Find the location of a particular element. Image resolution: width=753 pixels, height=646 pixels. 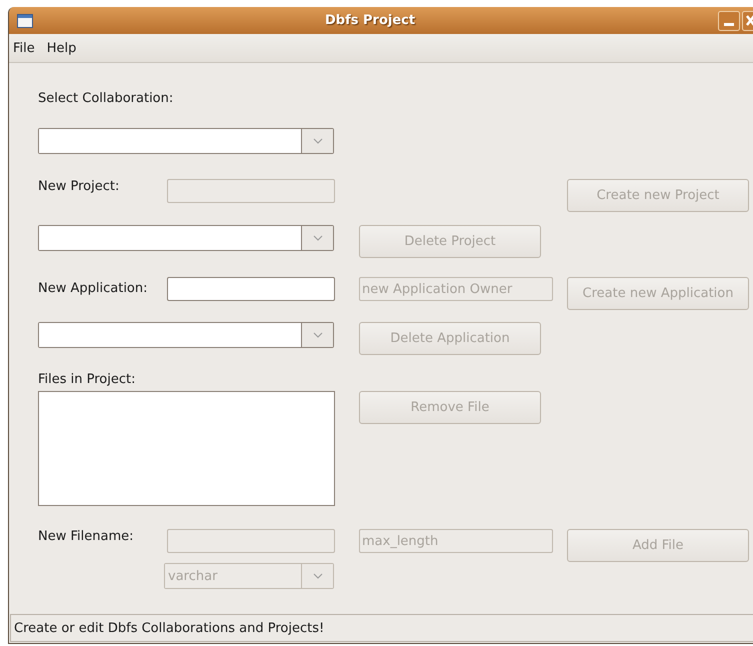

field-label: Files in Project: is located at coordinates (87, 379).